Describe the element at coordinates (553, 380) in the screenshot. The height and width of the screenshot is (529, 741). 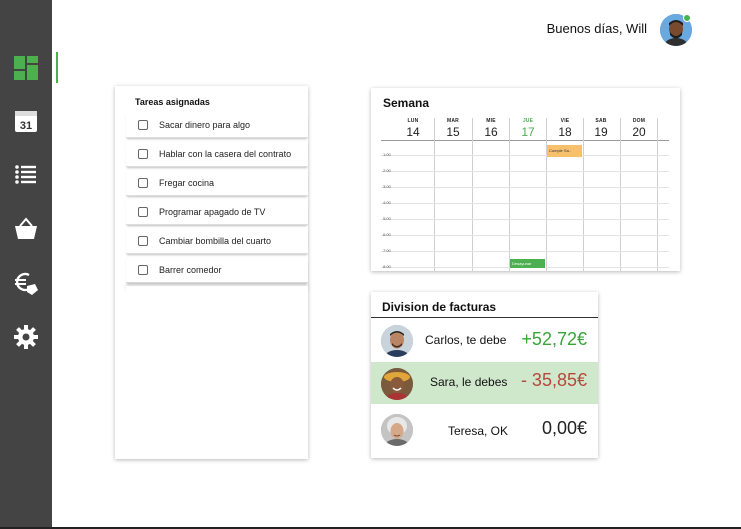
I see `bill-amount: - 35,85€` at that location.